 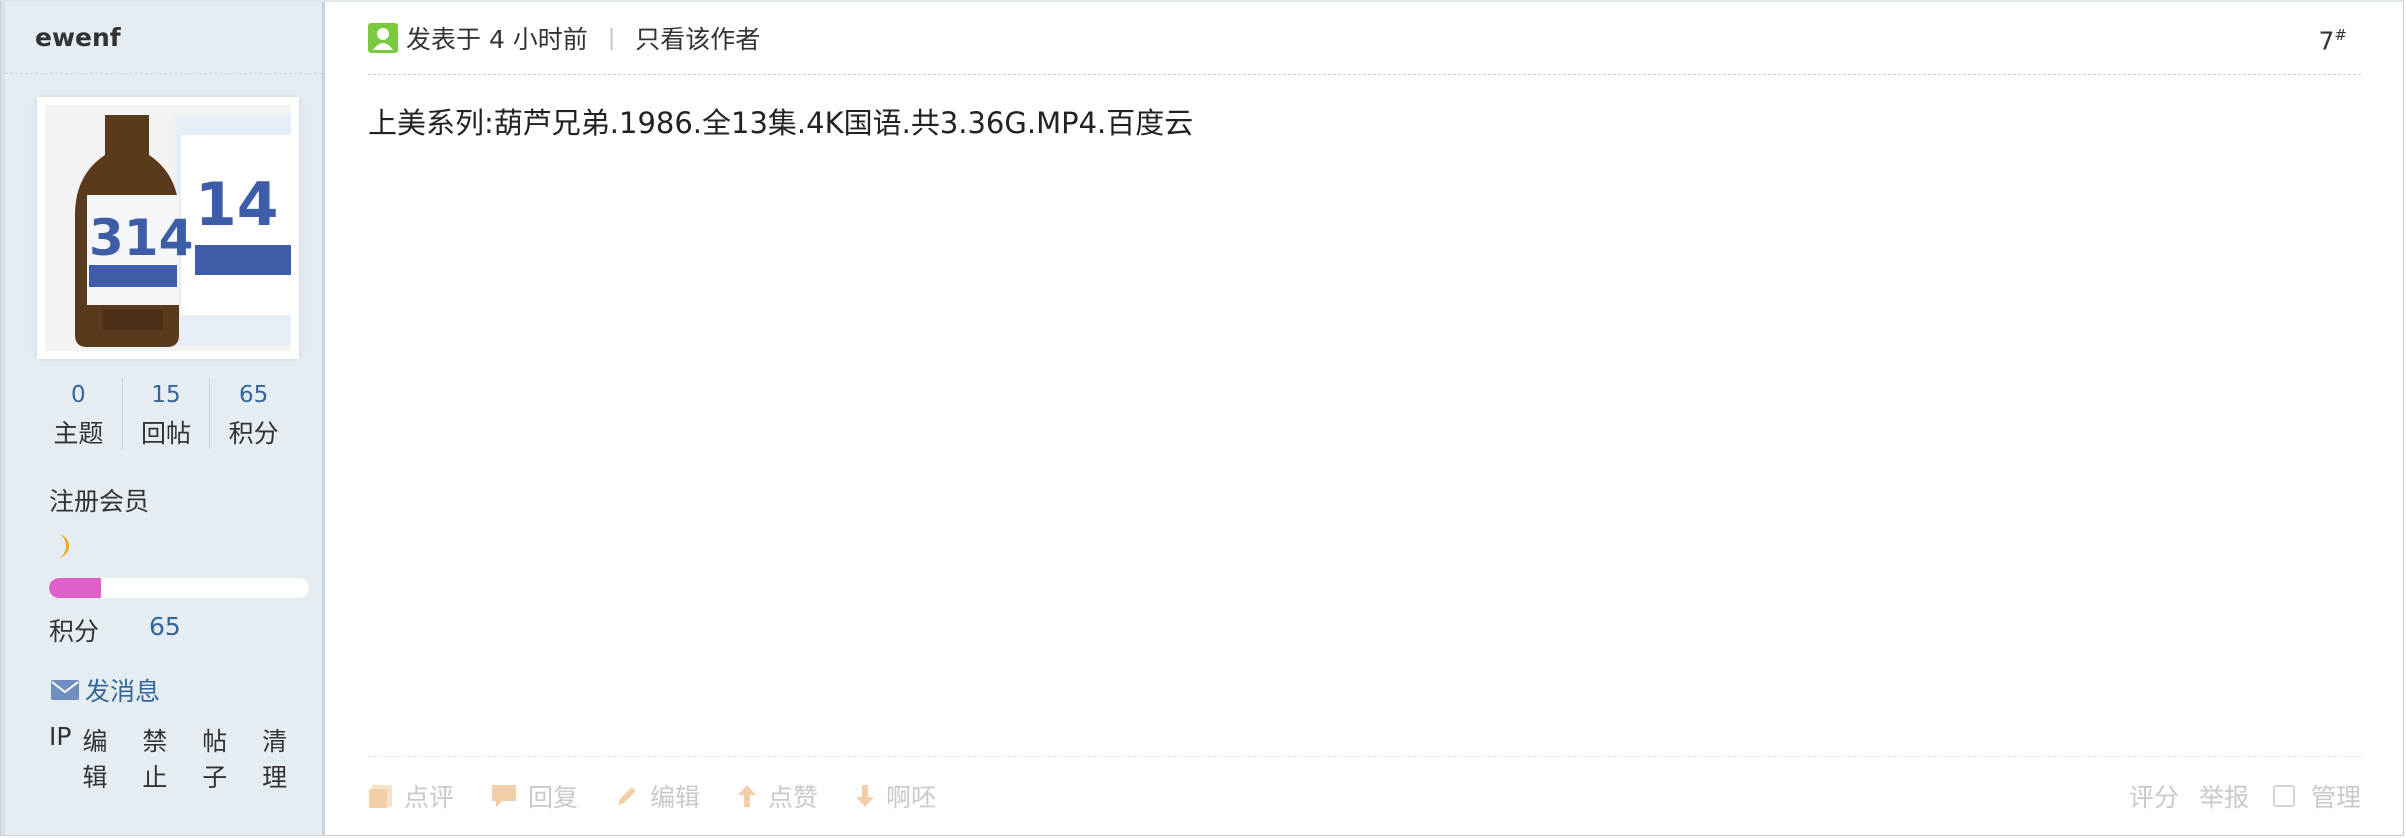 I want to click on floor-number: 7#, so click(x=2333, y=40).